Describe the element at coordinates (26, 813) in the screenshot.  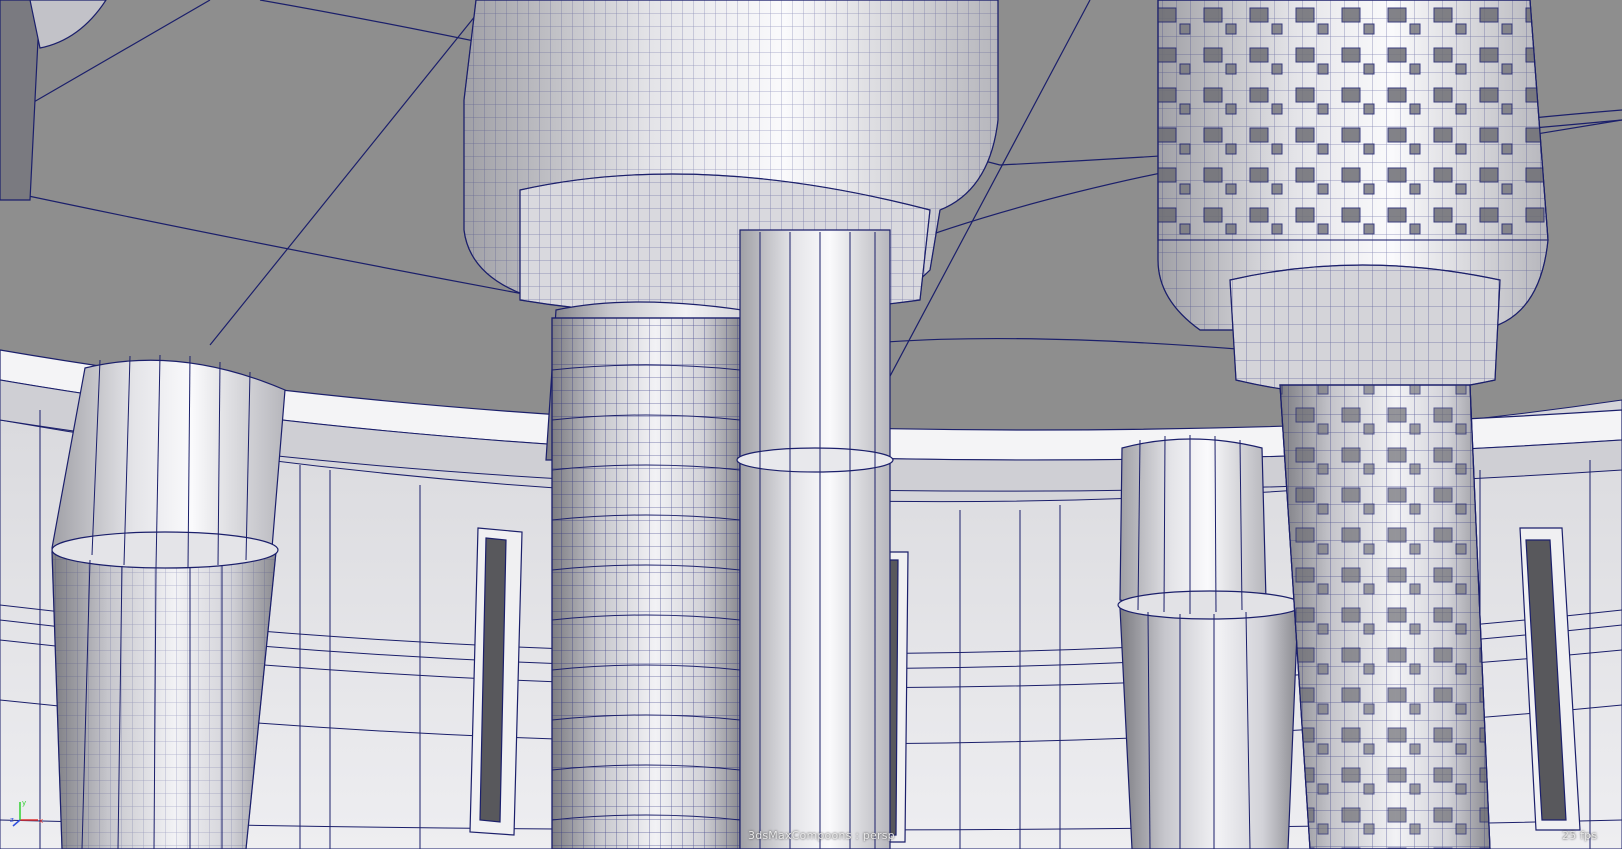
I see `axis-gizmo: x y z` at that location.